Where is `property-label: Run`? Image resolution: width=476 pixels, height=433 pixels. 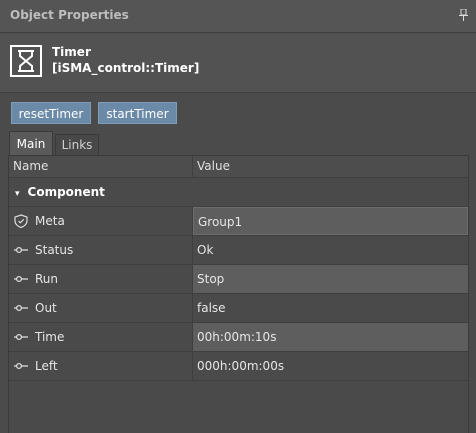 property-label: Run is located at coordinates (47, 279).